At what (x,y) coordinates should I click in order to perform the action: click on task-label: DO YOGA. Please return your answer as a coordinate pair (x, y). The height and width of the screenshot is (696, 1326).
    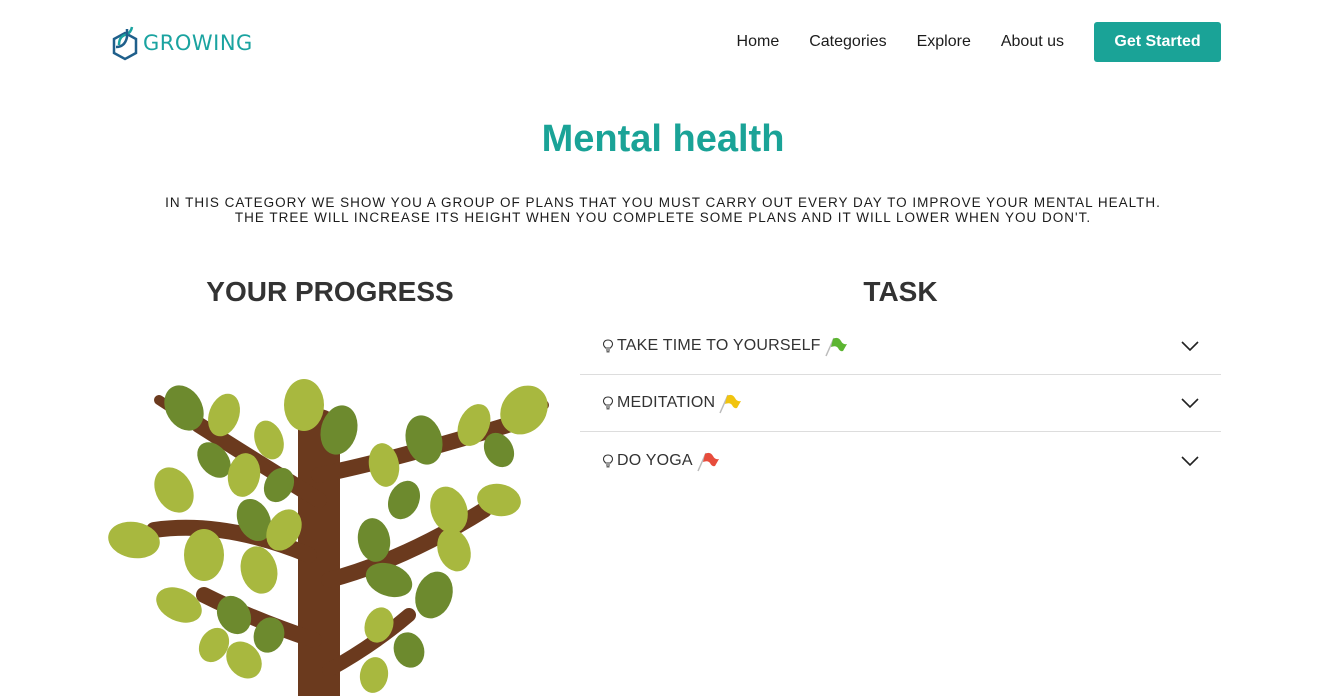
    Looking at the image, I should click on (655, 460).